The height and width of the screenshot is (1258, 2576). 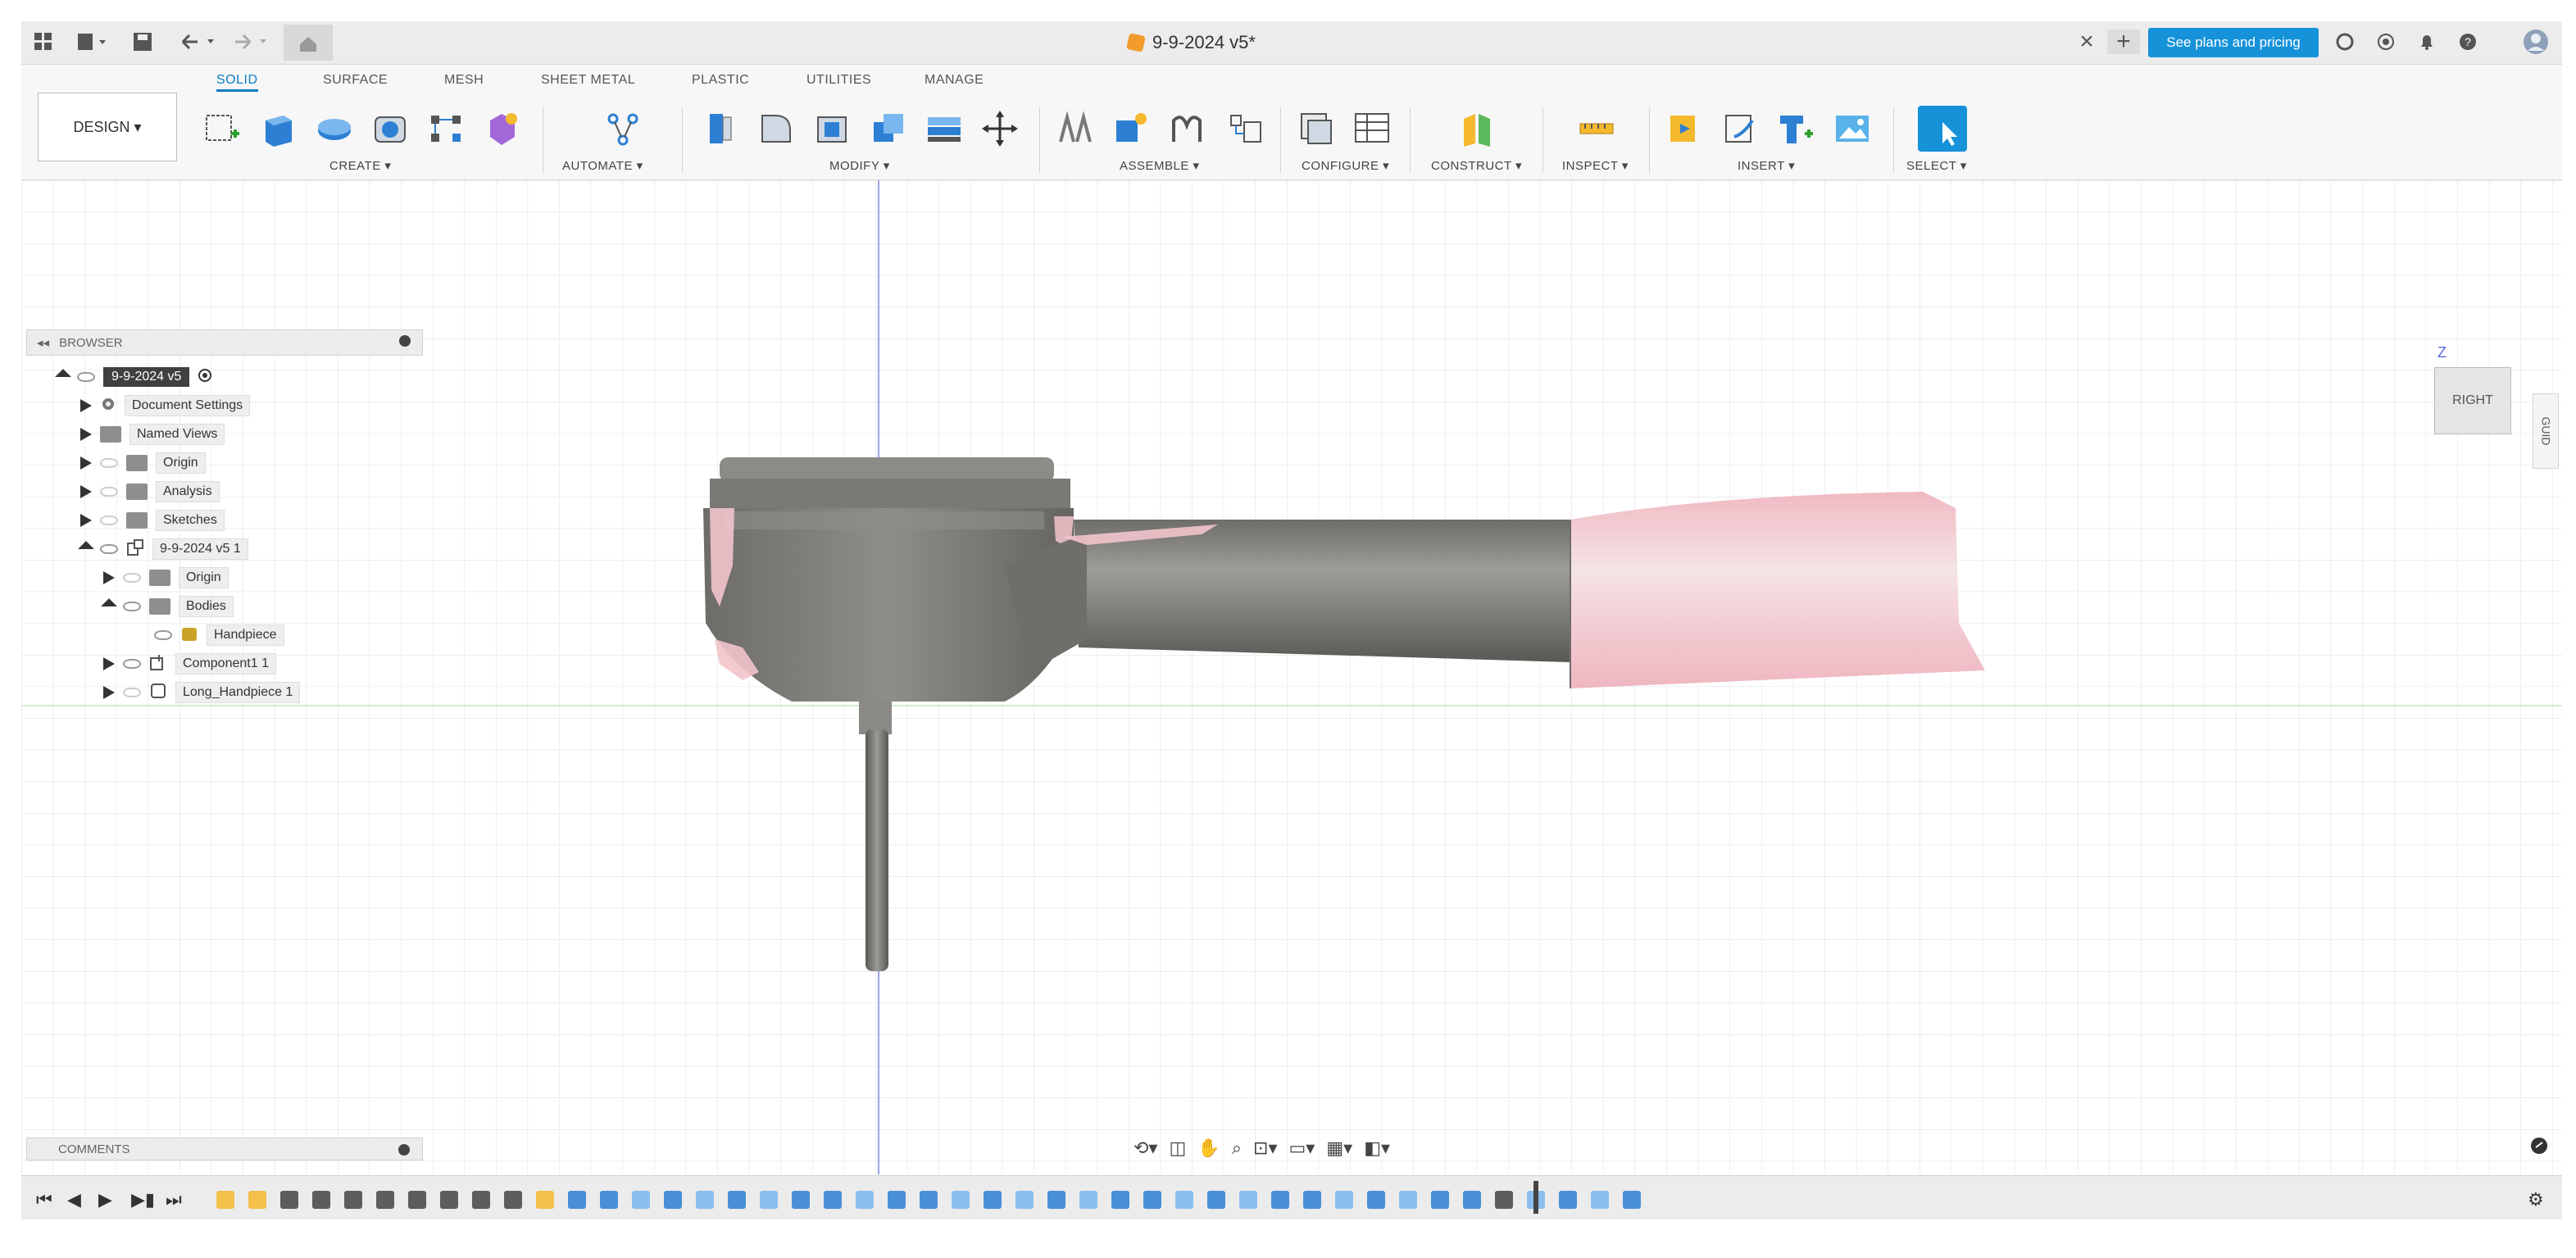 I want to click on as-built-joint-icon, so click(x=1186, y=129).